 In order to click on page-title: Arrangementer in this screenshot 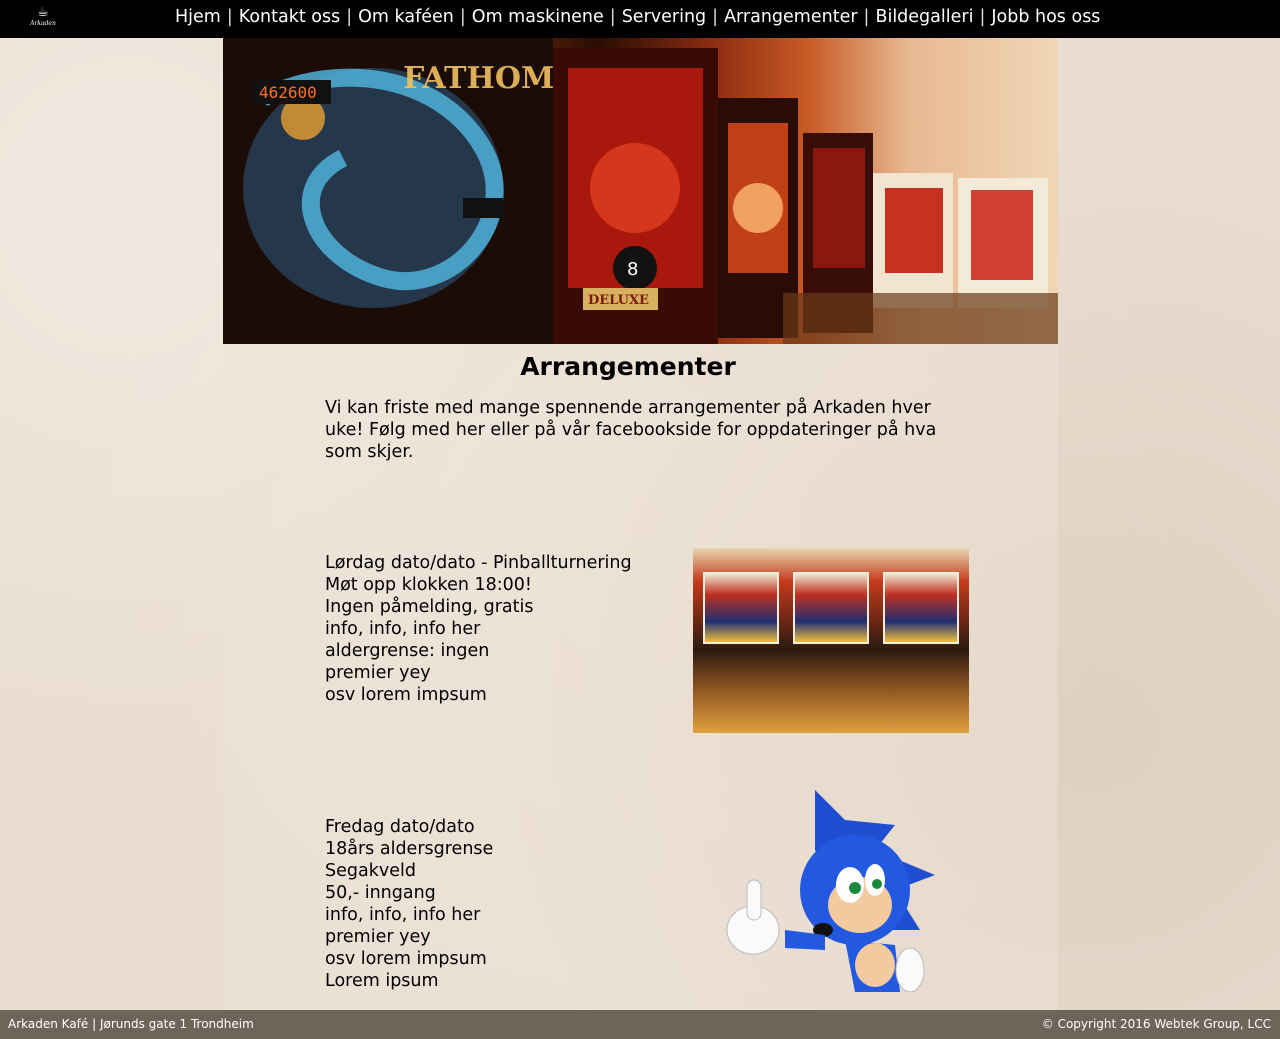, I will do `click(628, 366)`.